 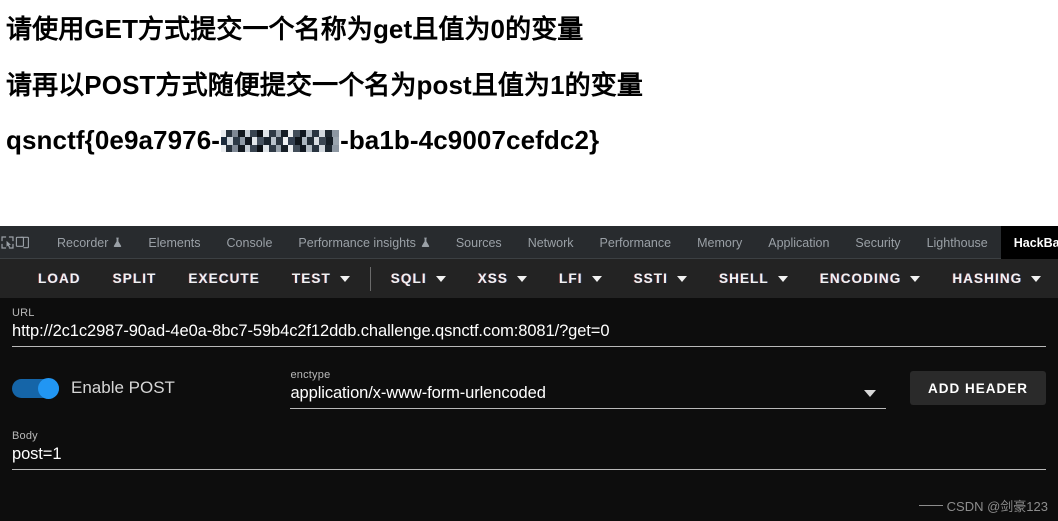 I want to click on body-underline, so click(x=529, y=469).